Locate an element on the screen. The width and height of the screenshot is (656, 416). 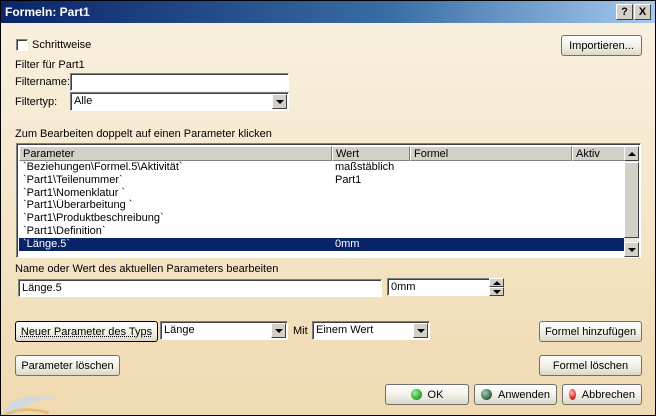
cell-parameter: `Part1\Überarbeitung ` is located at coordinates (78, 205).